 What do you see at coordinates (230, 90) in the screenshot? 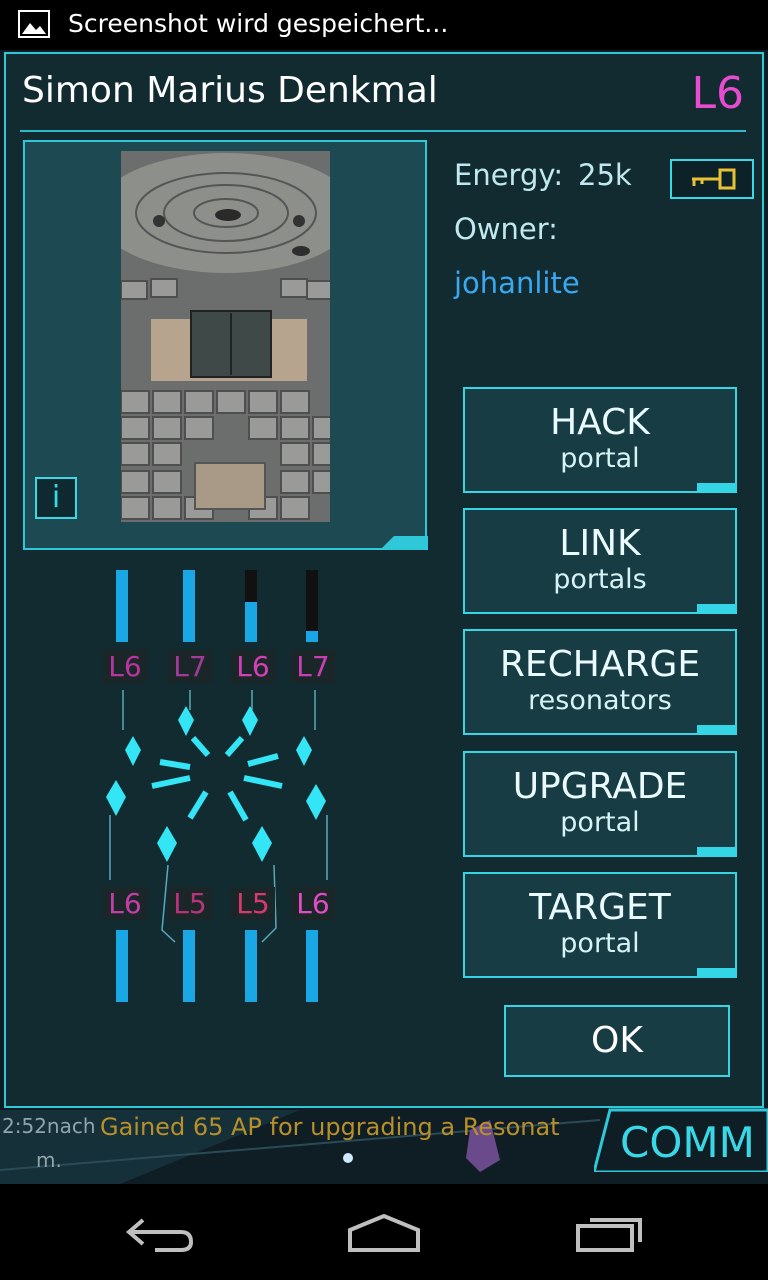
I see `portal-title: Simon Marius Denkmal` at bounding box center [230, 90].